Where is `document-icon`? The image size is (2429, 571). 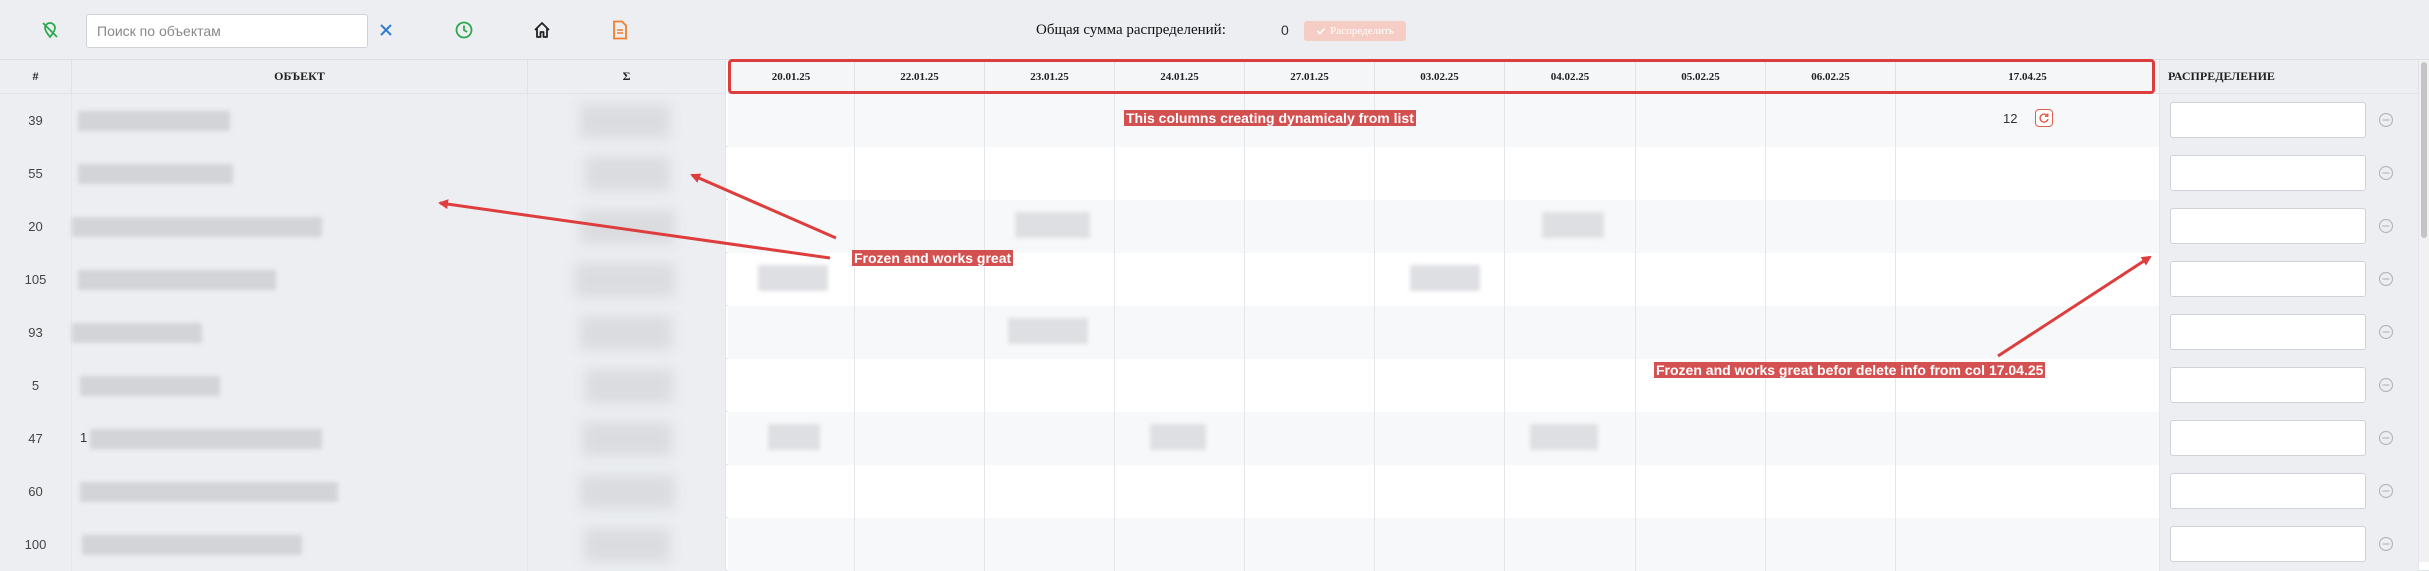 document-icon is located at coordinates (620, 30).